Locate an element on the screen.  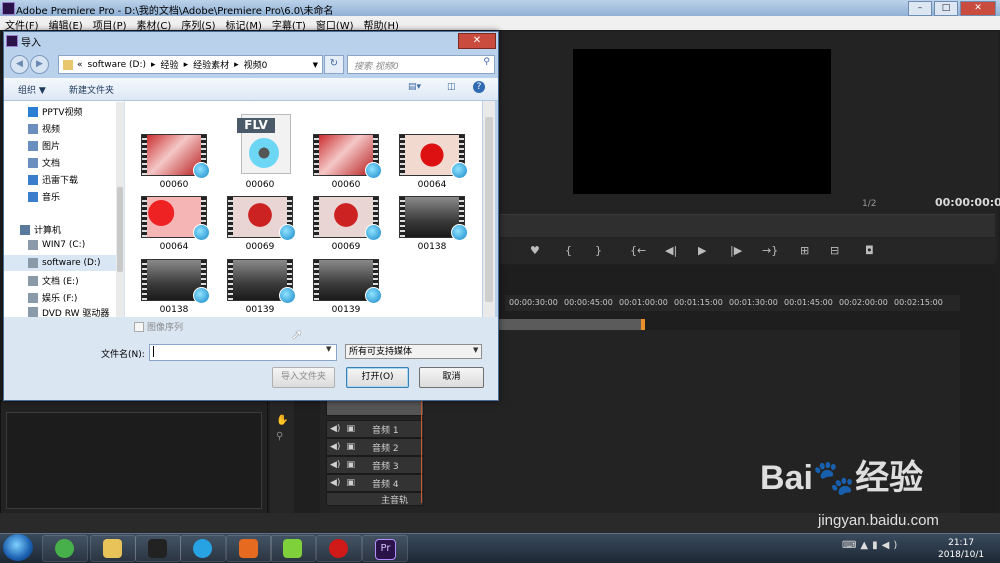
nav-scroll-thumb is located at coordinates (120, 229).